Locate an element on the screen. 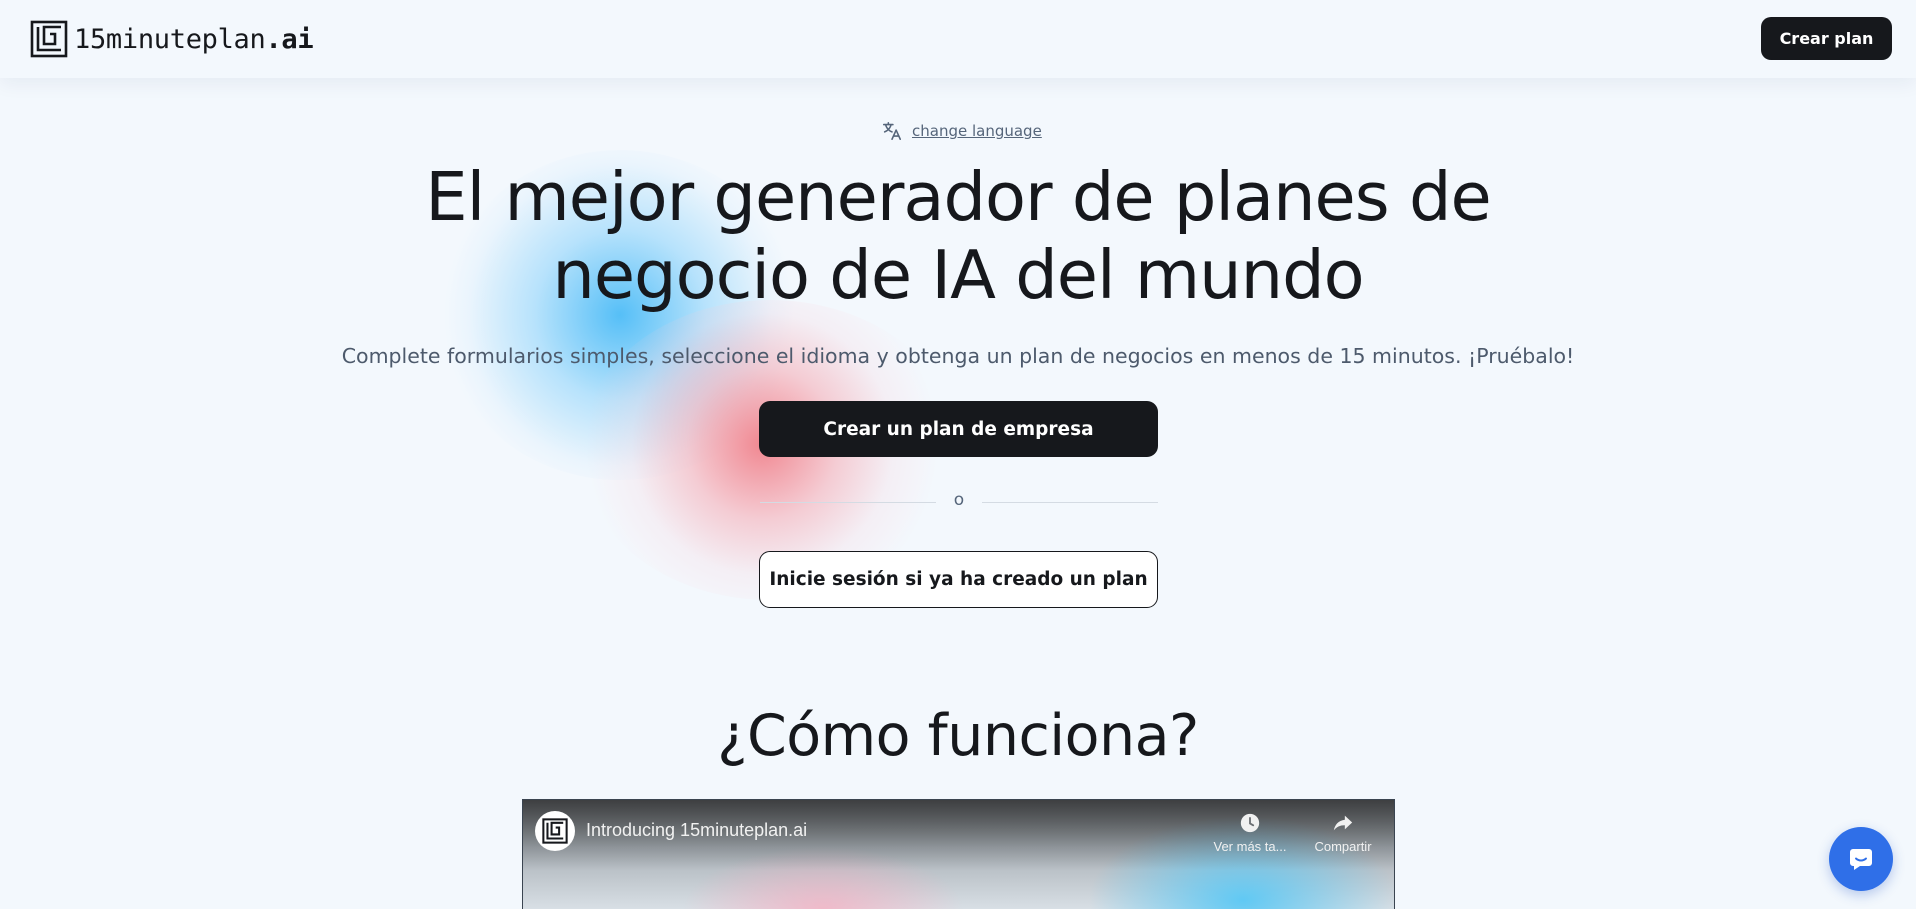  brand-logo: 15minuteplan.ai is located at coordinates (172, 39).